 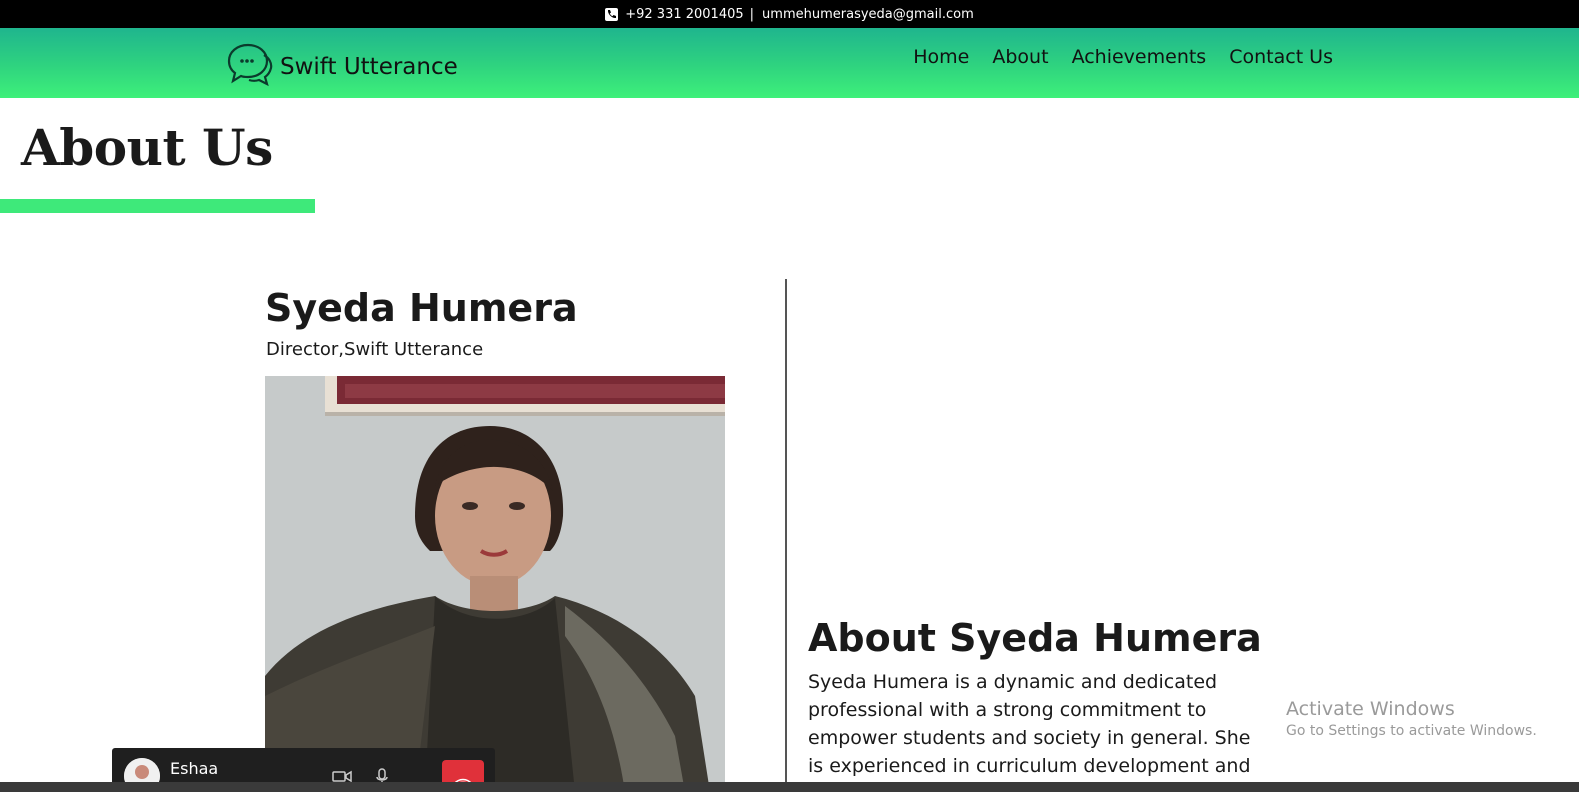 I want to click on taskbar-strip, so click(x=789, y=787).